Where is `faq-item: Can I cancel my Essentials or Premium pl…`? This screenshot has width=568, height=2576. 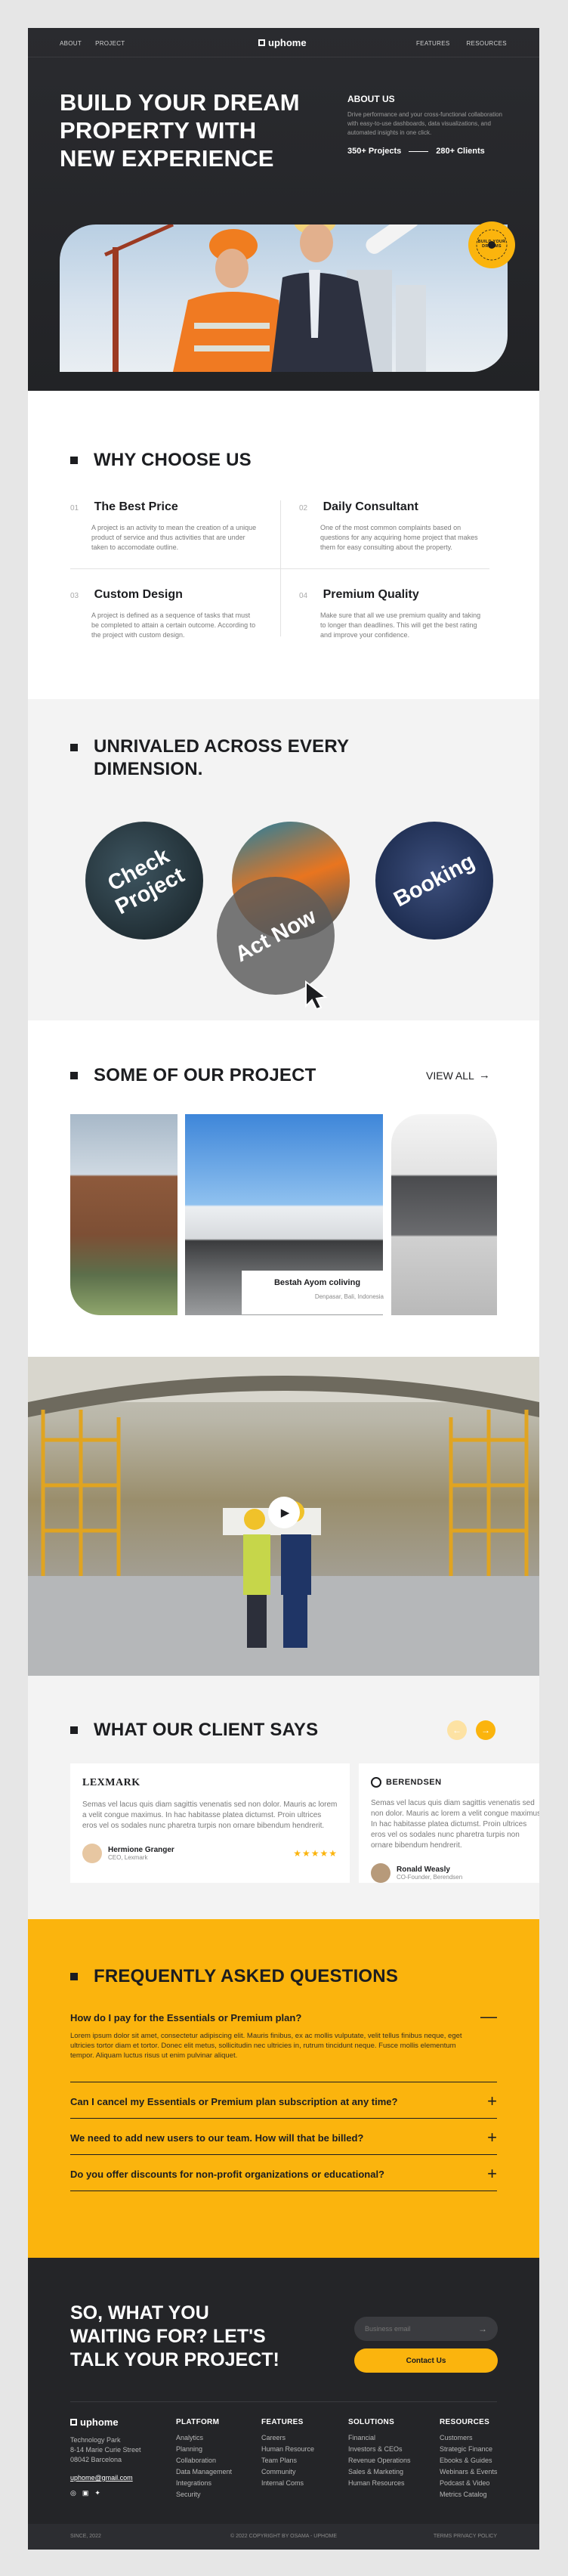
faq-item: Can I cancel my Essentials or Premium pl… is located at coordinates (283, 2101).